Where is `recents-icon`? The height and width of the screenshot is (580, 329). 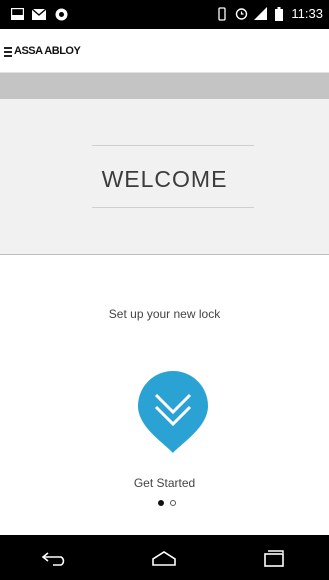 recents-icon is located at coordinates (274, 558).